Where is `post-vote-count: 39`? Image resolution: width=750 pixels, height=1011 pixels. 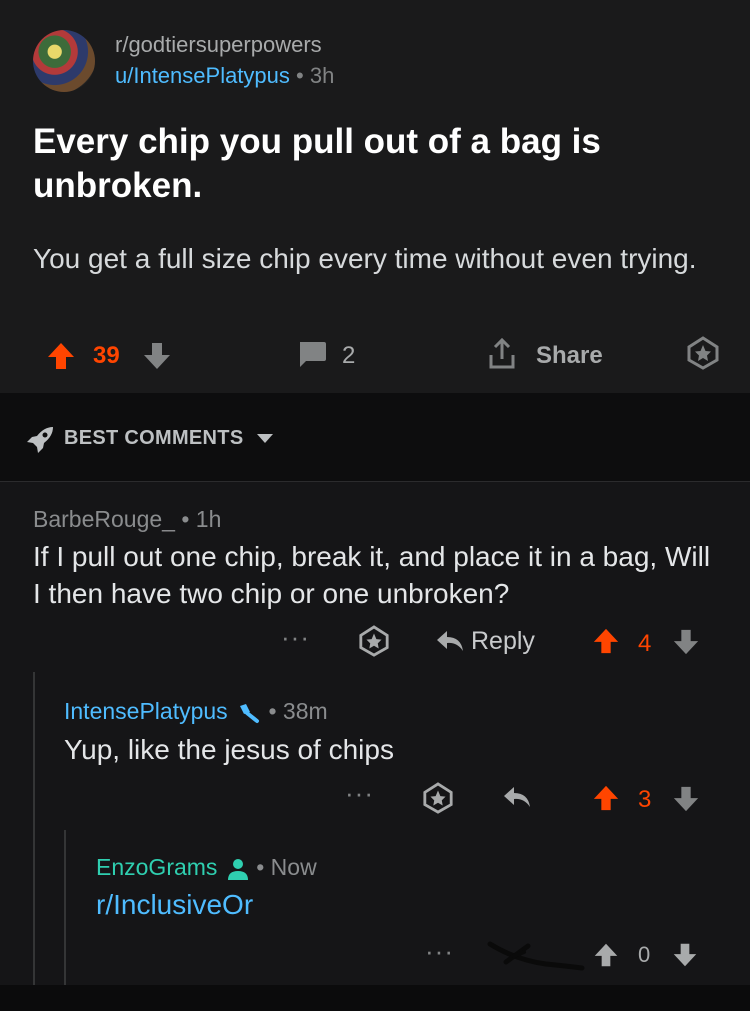 post-vote-count: 39 is located at coordinates (106, 355).